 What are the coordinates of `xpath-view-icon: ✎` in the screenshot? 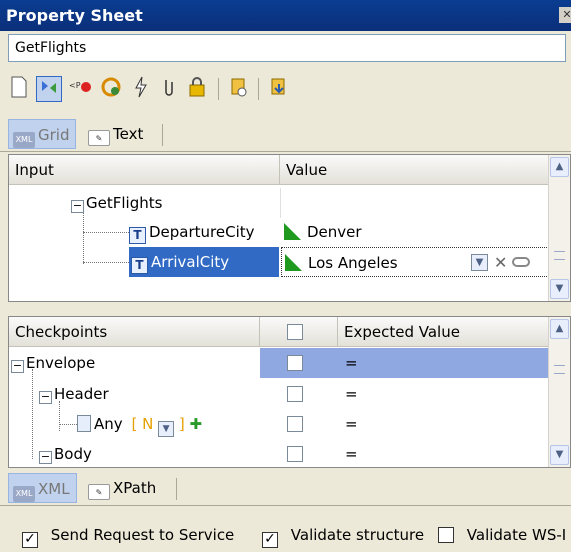 It's located at (99, 492).